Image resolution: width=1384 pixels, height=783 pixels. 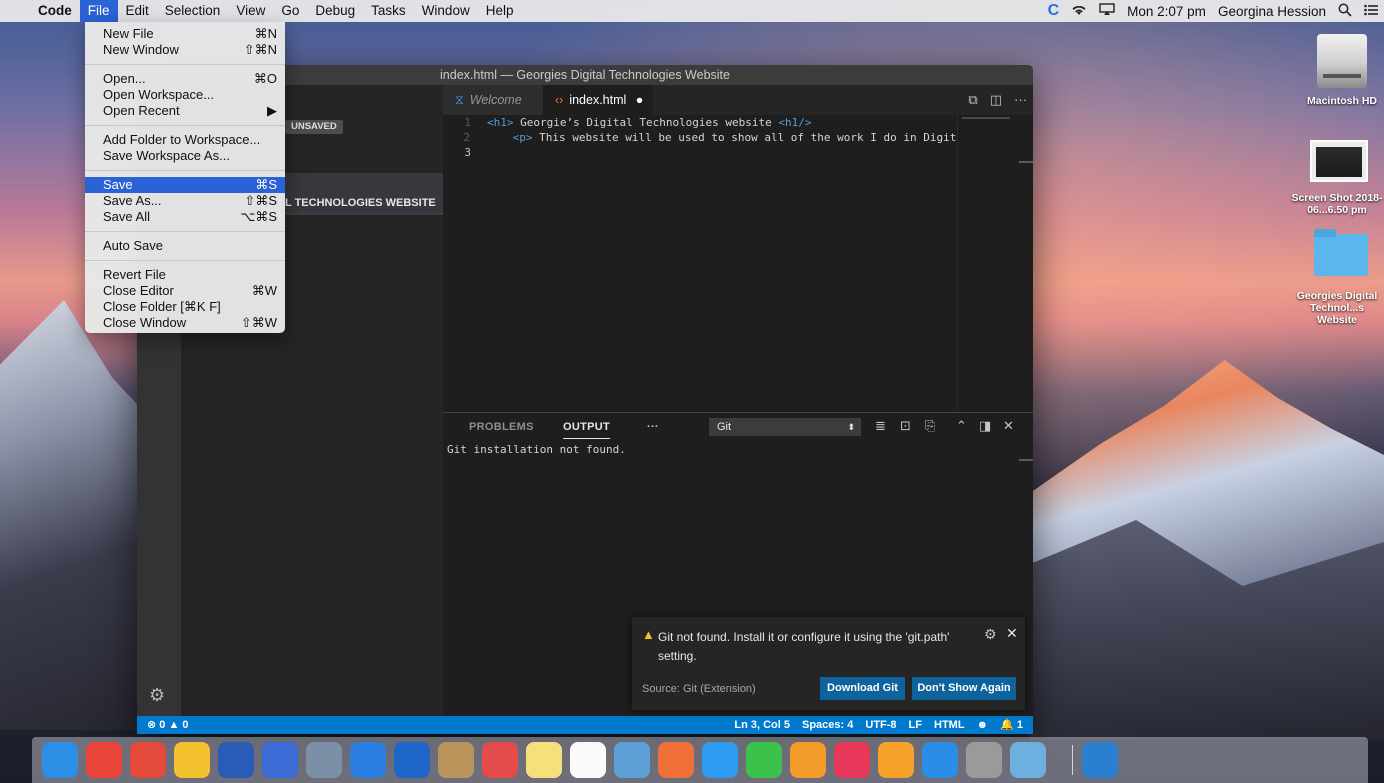 I want to click on desktop-icon-macintosh-hd: Macintosh HD, so click(x=1342, y=72).